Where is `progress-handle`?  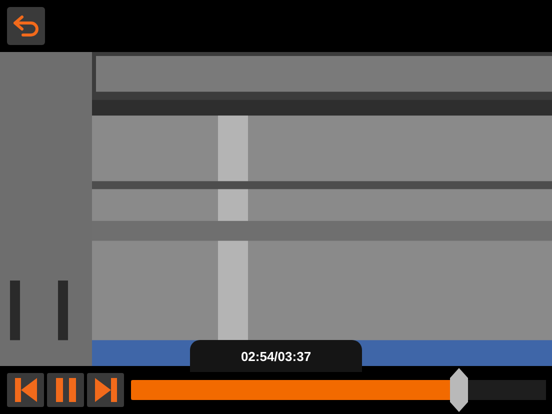 progress-handle is located at coordinates (459, 390).